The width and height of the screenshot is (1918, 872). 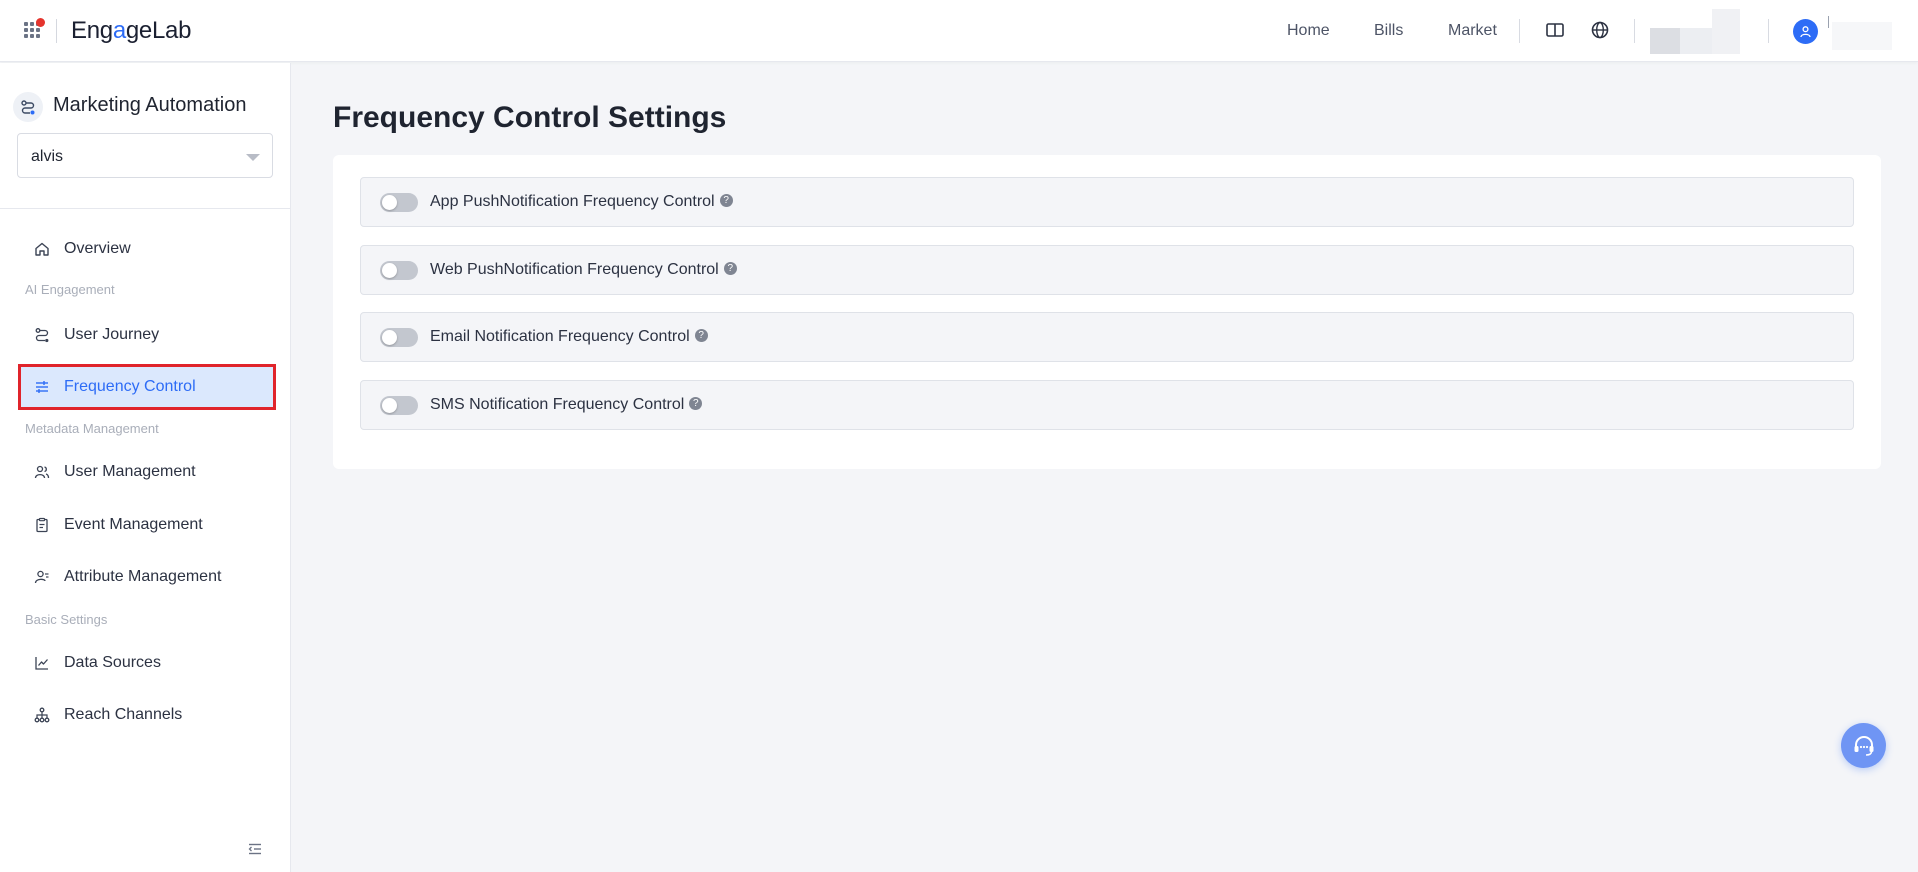 I want to click on sliders-icon, so click(x=42, y=387).